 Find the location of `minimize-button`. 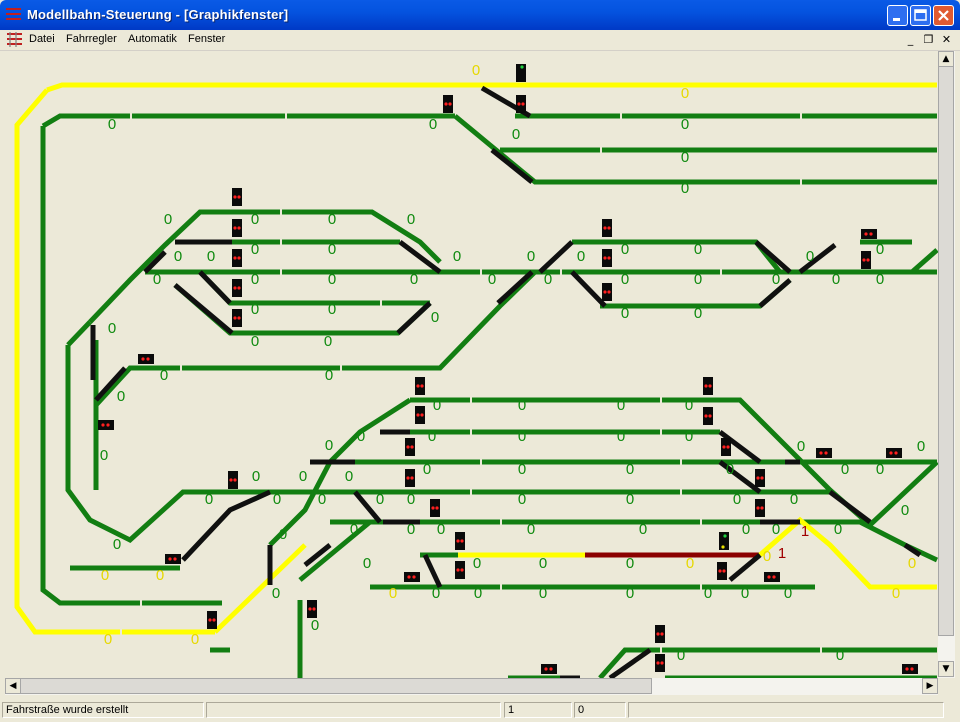

minimize-button is located at coordinates (897, 15).